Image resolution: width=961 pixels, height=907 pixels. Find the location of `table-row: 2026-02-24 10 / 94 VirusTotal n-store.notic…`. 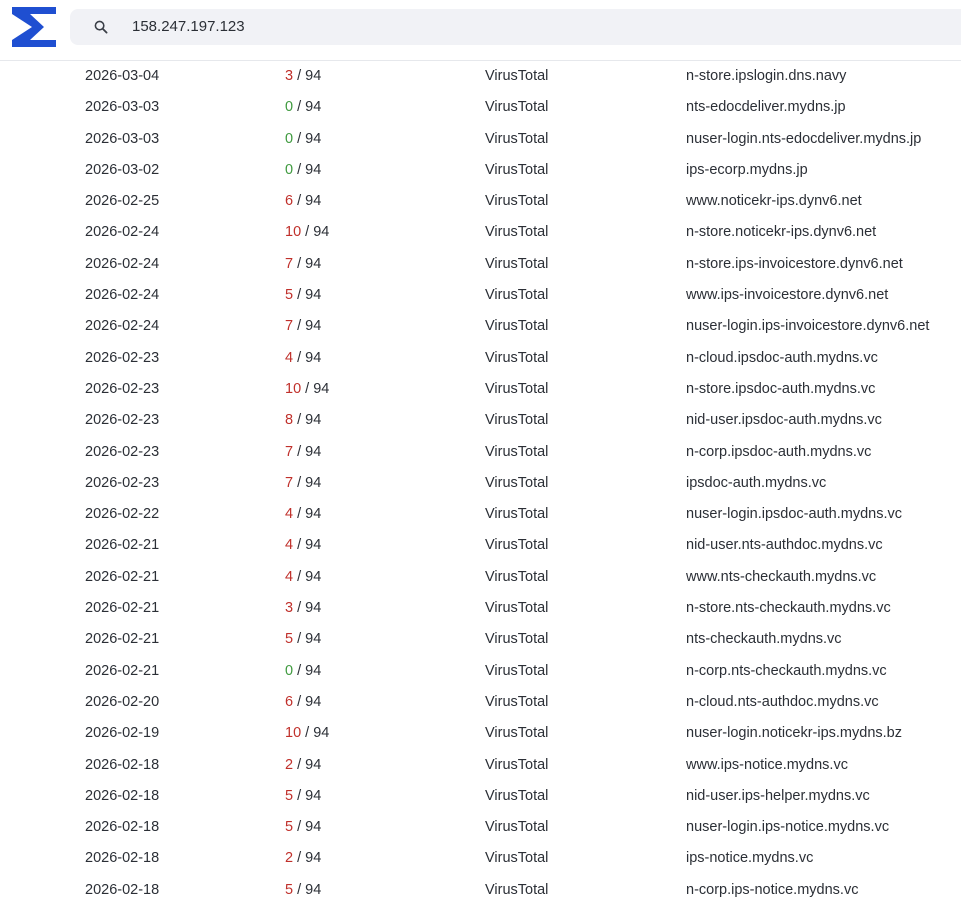

table-row: 2026-02-24 10 / 94 VirusTotal n-store.notic… is located at coordinates (480, 232).